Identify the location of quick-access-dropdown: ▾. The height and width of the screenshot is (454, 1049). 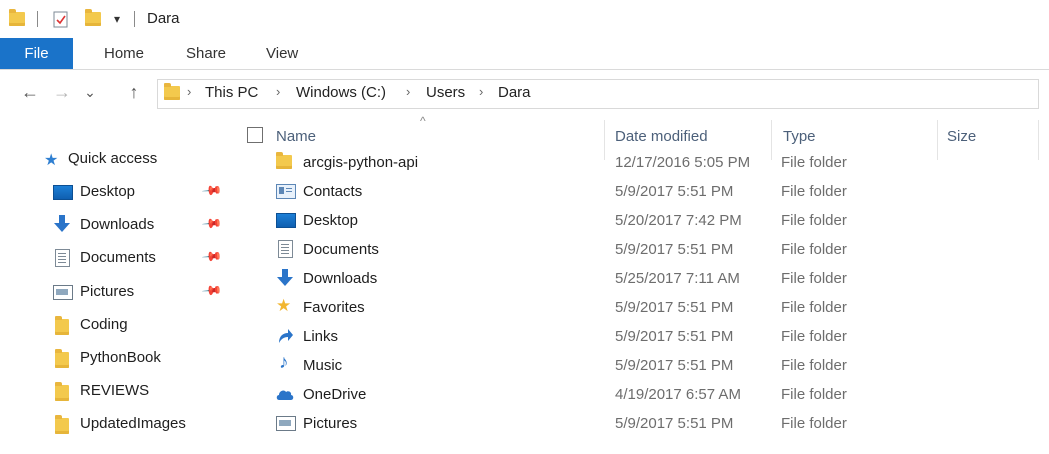
(117, 19).